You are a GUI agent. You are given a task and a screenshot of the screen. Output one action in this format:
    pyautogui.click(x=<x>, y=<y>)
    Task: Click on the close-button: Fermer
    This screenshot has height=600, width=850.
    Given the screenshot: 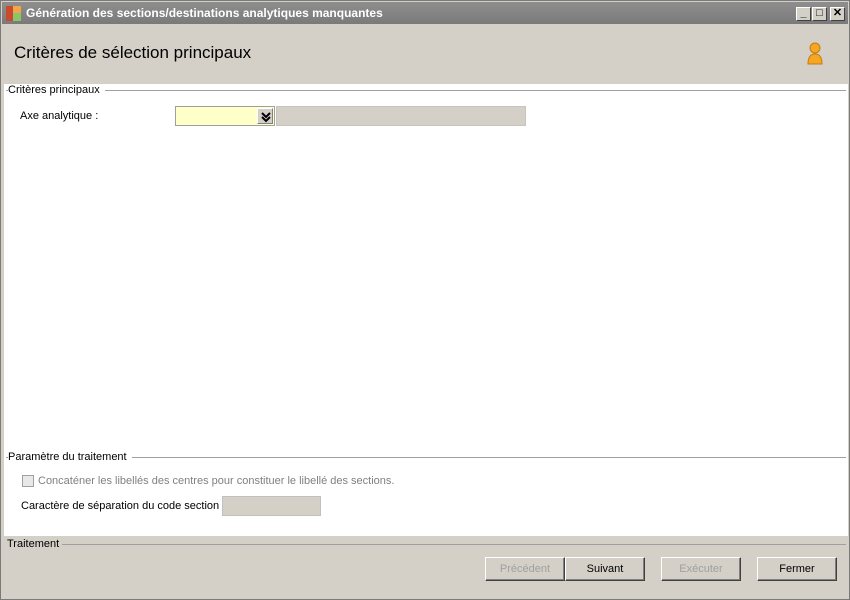 What is the action you would take?
    pyautogui.click(x=797, y=569)
    